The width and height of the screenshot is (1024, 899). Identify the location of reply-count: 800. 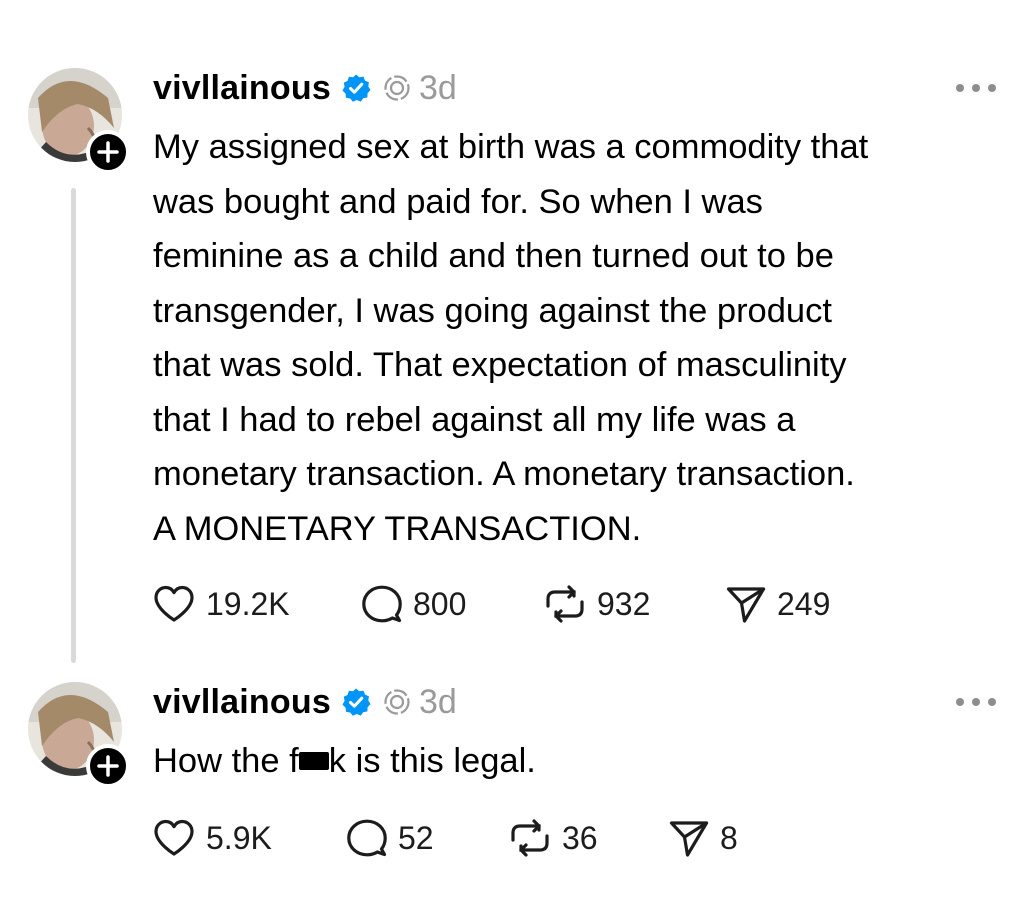
(440, 603).